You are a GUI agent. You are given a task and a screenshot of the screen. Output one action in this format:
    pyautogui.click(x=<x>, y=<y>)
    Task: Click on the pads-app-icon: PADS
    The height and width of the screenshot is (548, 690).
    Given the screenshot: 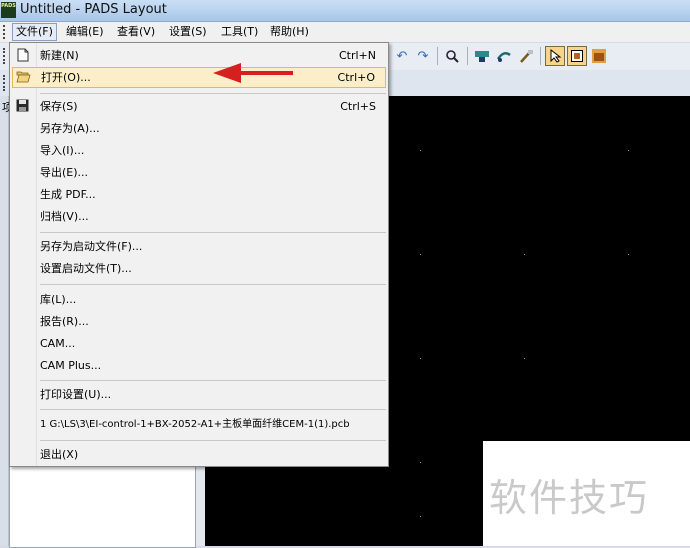 What is the action you would take?
    pyautogui.click(x=8, y=10)
    